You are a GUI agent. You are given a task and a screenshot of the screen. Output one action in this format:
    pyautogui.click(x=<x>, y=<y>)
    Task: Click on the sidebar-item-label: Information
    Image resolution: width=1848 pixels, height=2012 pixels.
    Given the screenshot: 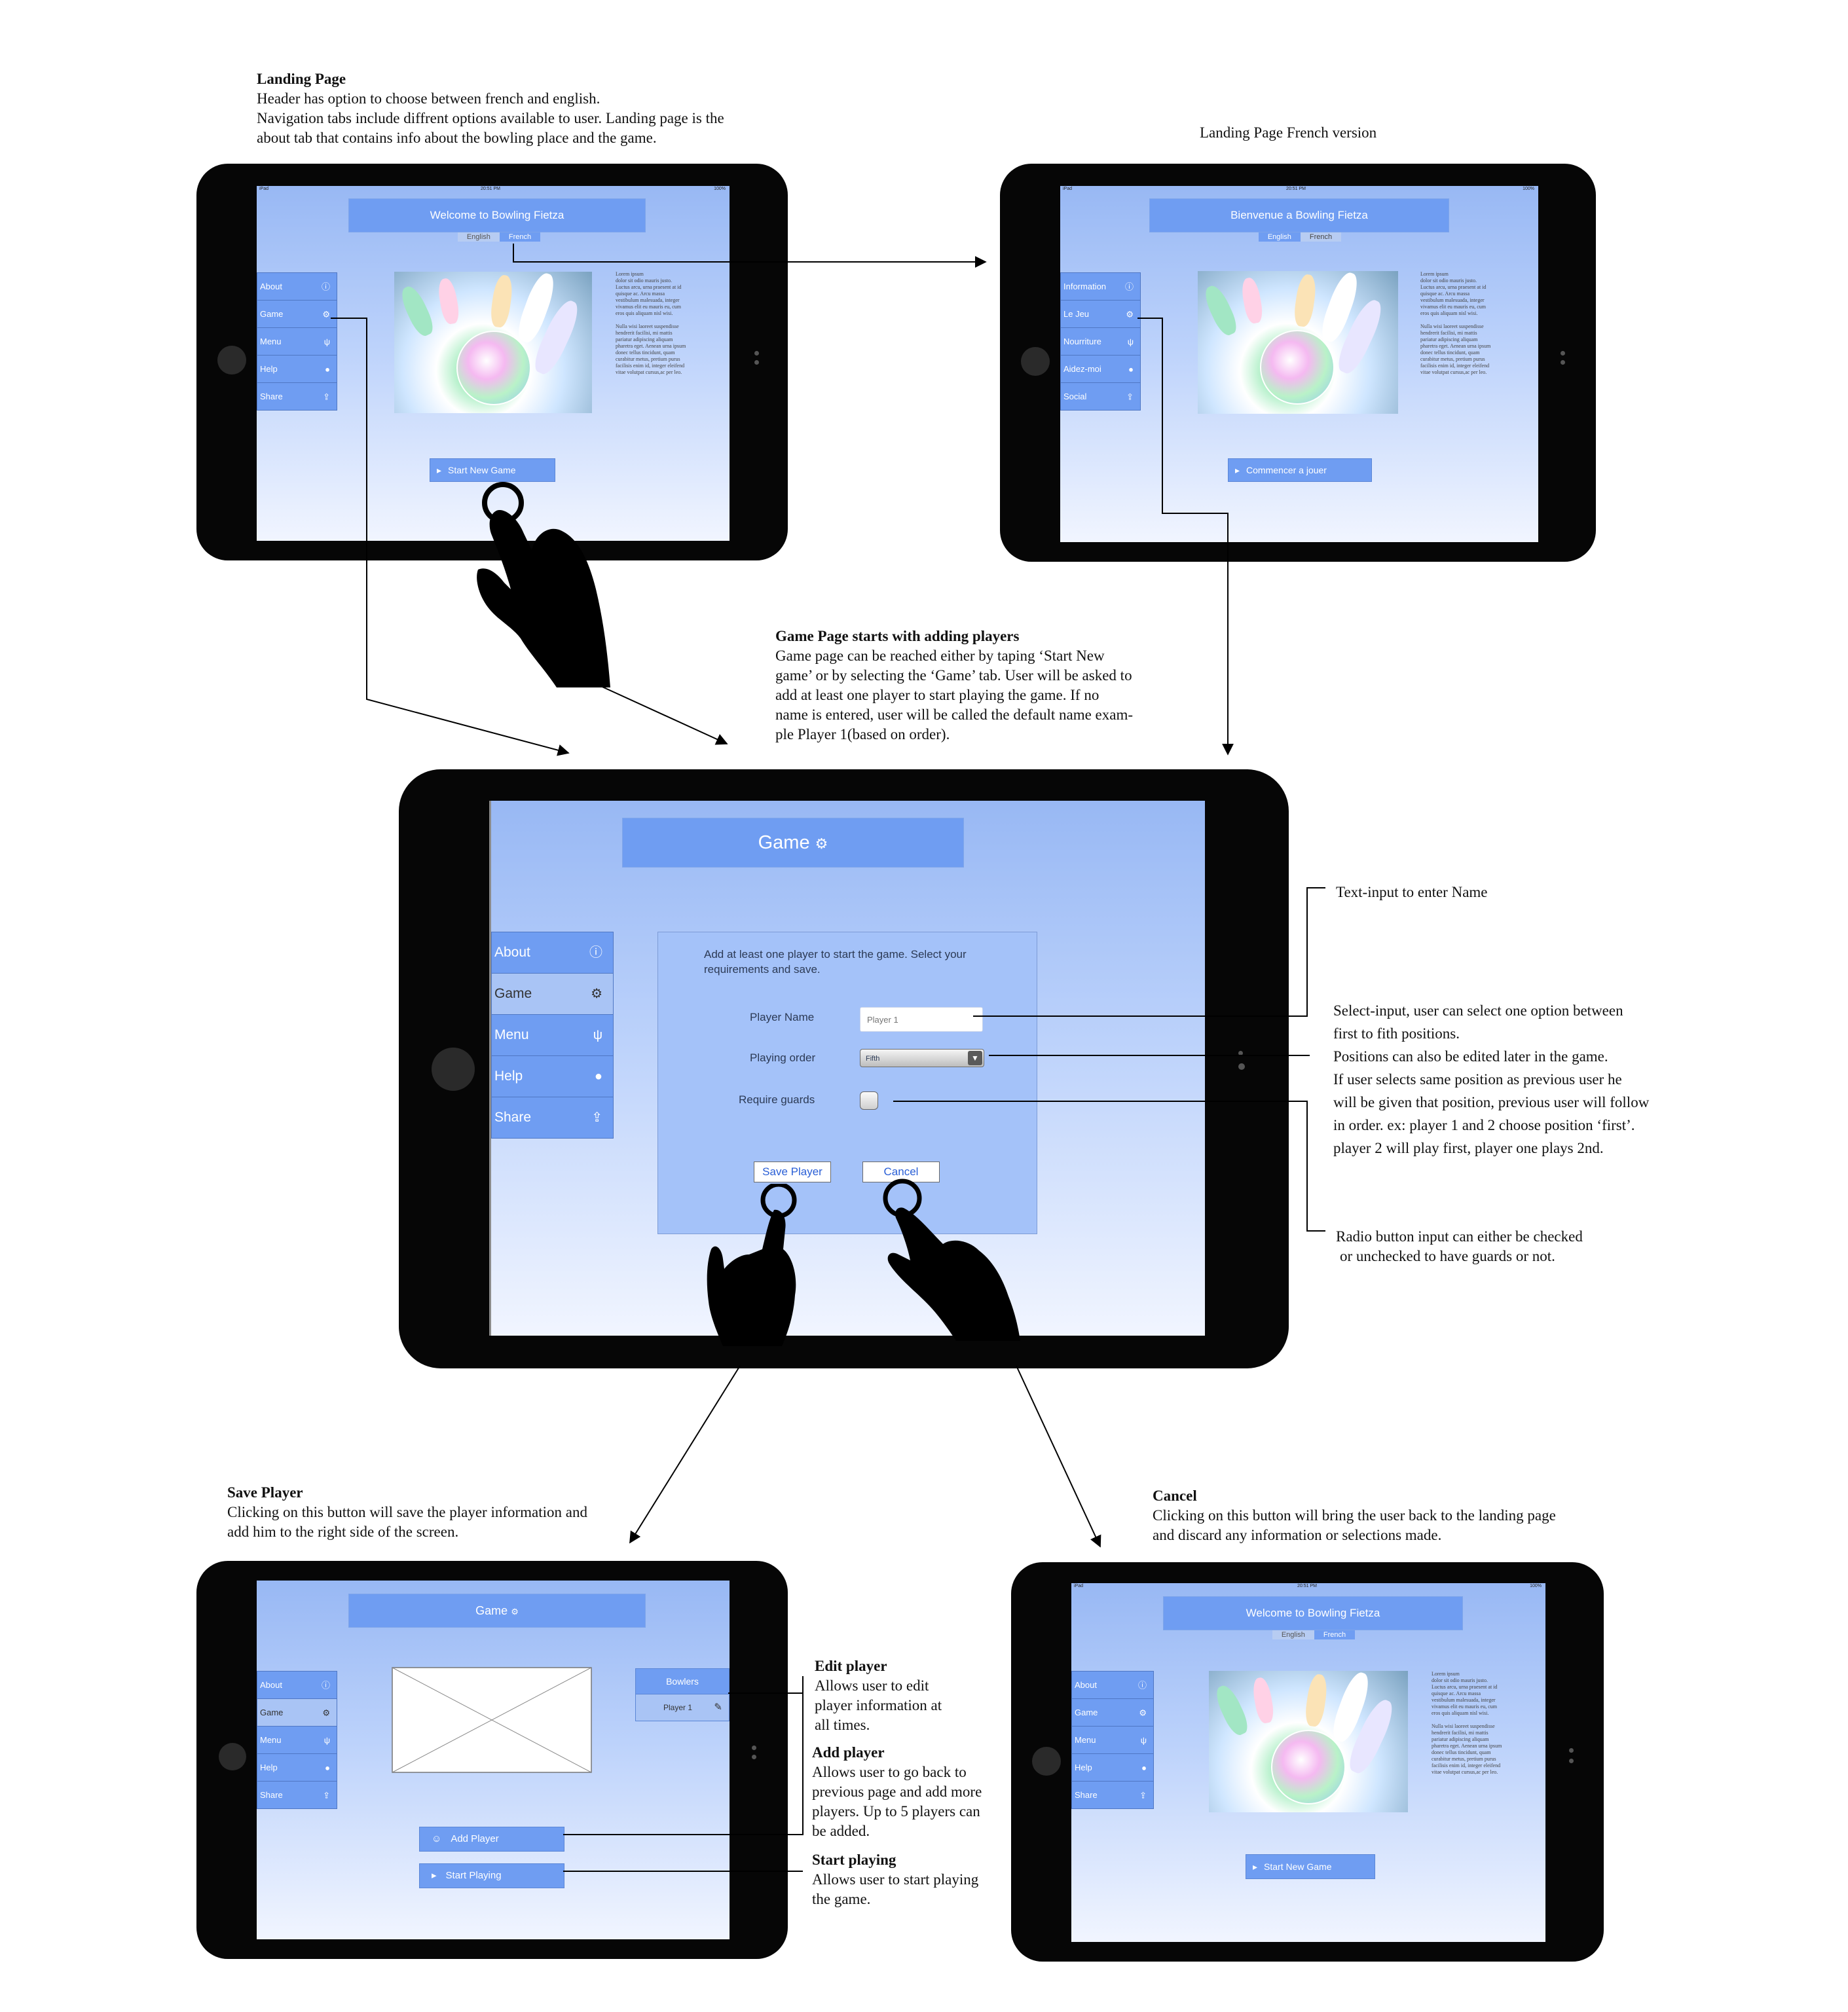 What is the action you would take?
    pyautogui.click(x=1085, y=286)
    